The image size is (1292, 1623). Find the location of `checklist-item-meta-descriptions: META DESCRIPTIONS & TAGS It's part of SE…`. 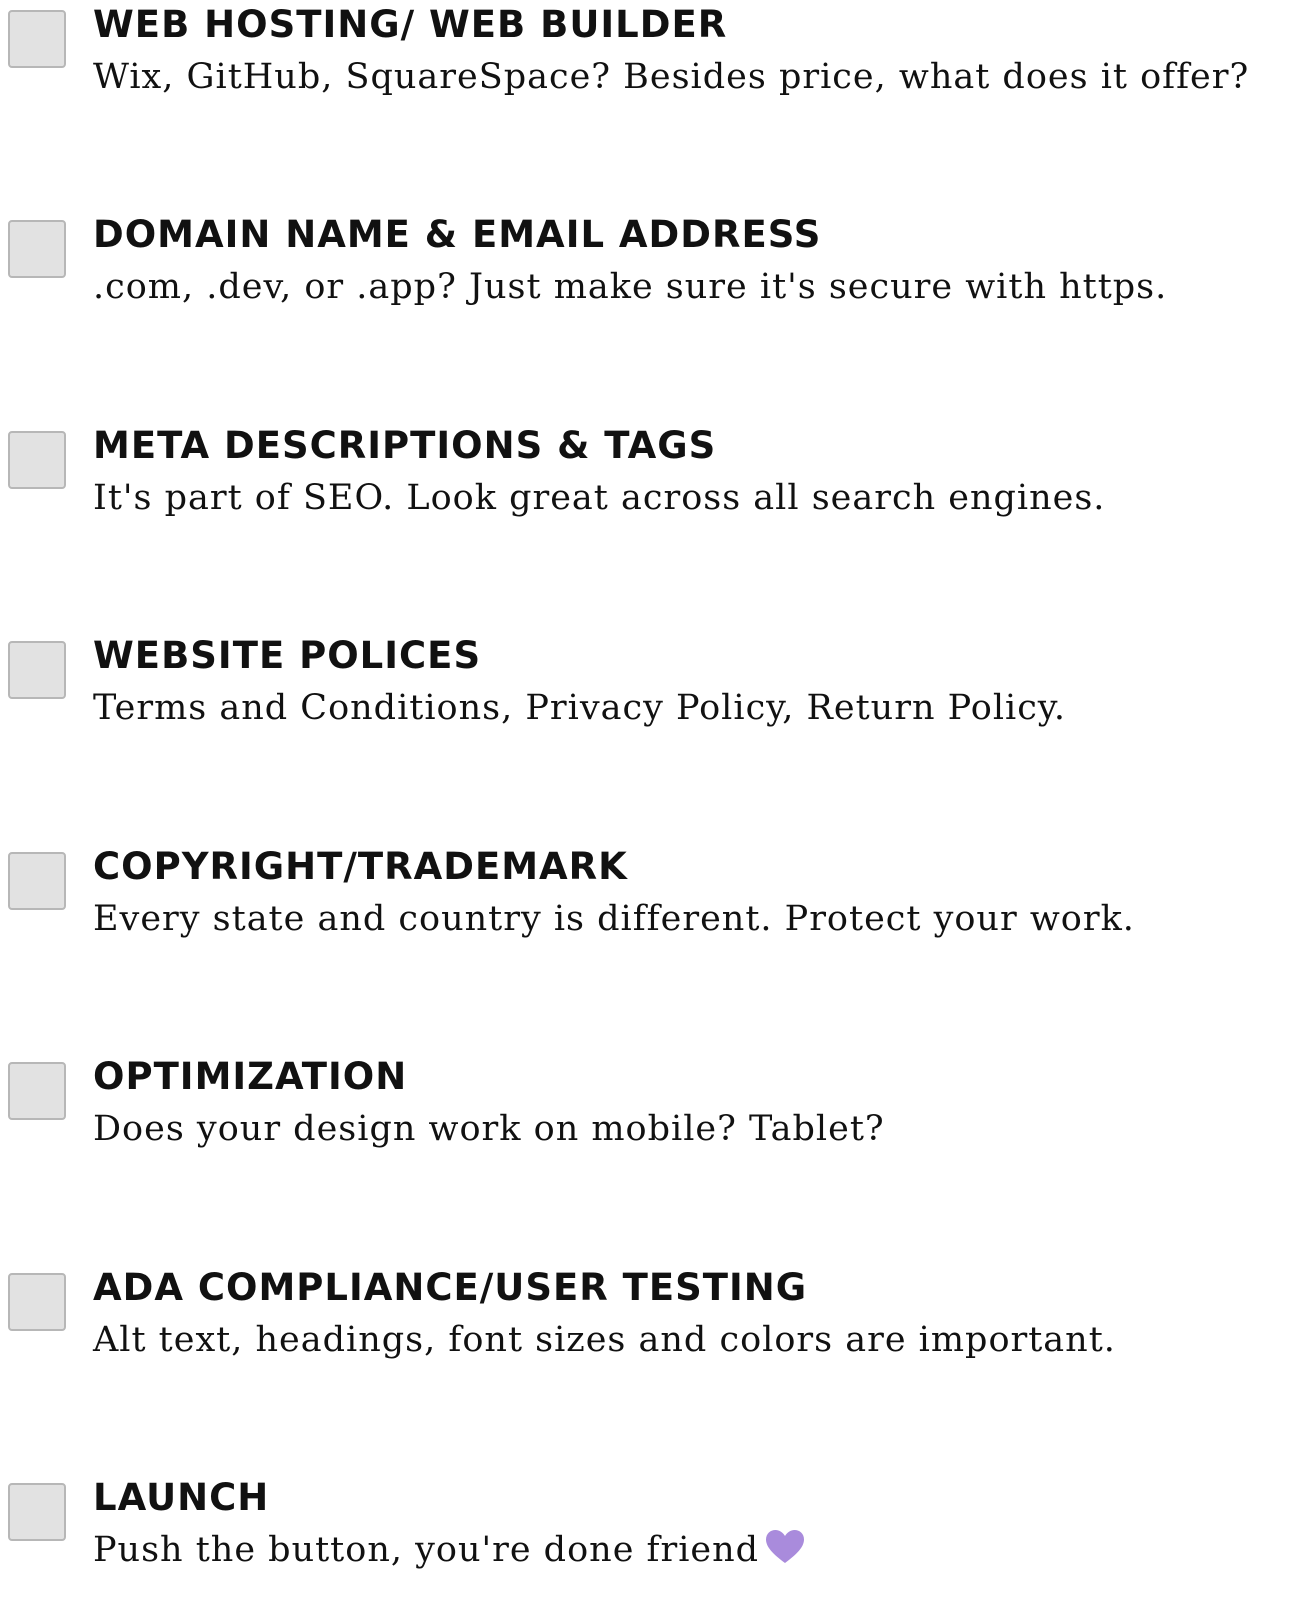

checklist-item-meta-descriptions: META DESCRIPTIONS & TAGS It's part of SE… is located at coordinates (646, 496).